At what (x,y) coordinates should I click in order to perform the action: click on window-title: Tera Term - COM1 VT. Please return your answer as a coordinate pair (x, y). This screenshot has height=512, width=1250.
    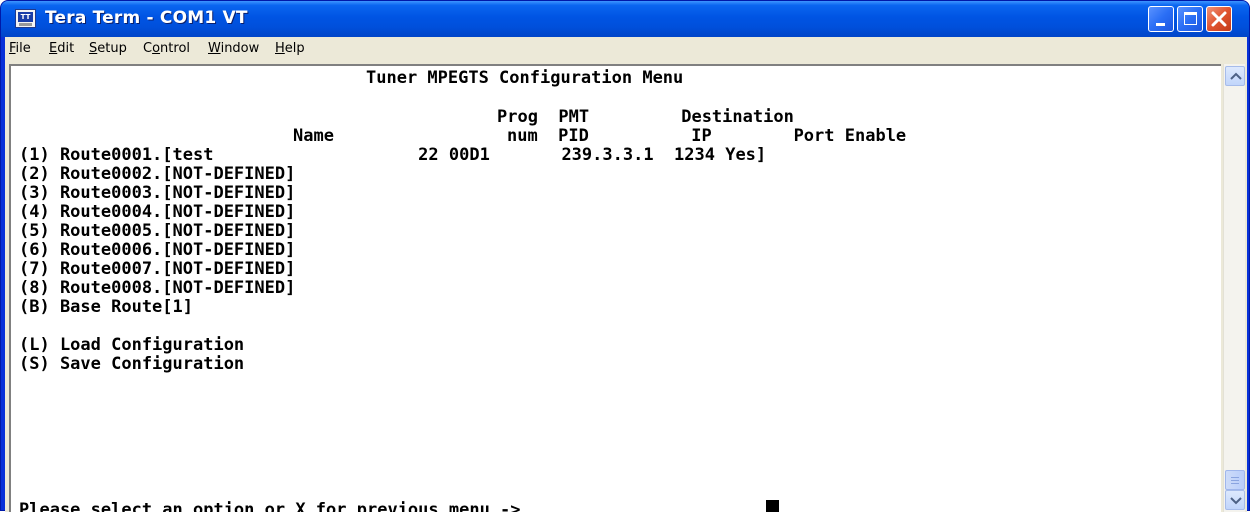
    Looking at the image, I should click on (146, 18).